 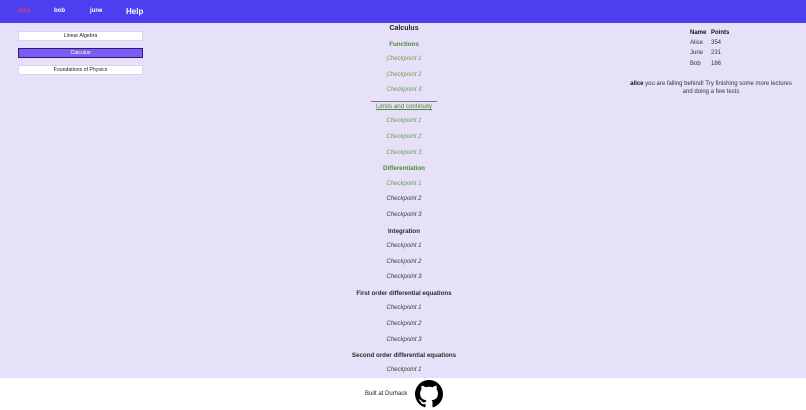 What do you see at coordinates (404, 101) in the screenshot?
I see `divider` at bounding box center [404, 101].